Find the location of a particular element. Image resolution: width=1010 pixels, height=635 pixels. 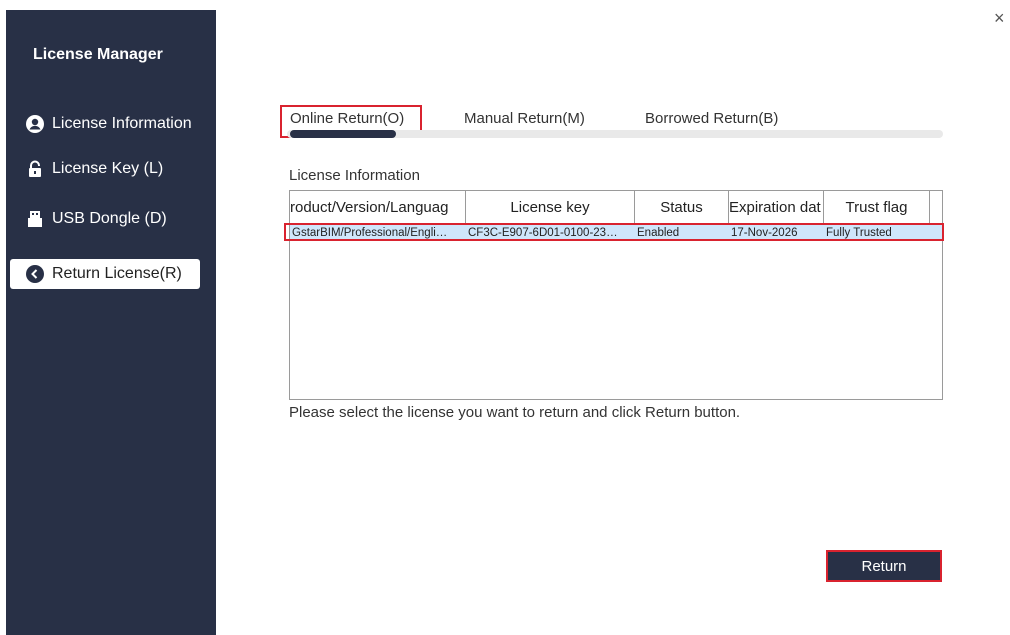

tab-borrowed-return: Borrowed Return(B) is located at coordinates (711, 118).